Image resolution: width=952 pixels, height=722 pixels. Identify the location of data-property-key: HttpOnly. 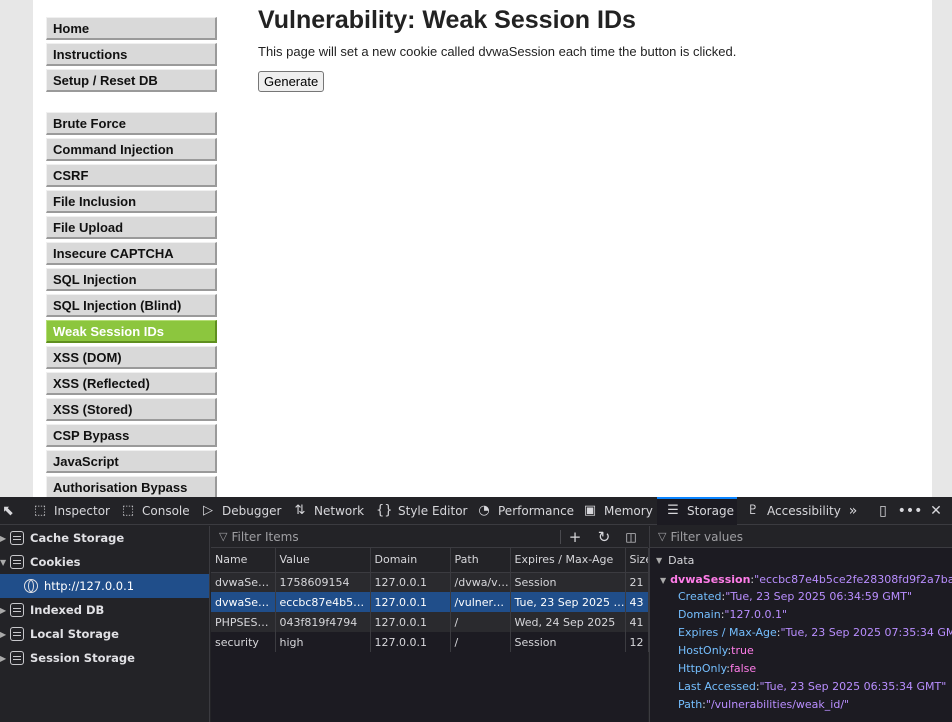
(702, 668).